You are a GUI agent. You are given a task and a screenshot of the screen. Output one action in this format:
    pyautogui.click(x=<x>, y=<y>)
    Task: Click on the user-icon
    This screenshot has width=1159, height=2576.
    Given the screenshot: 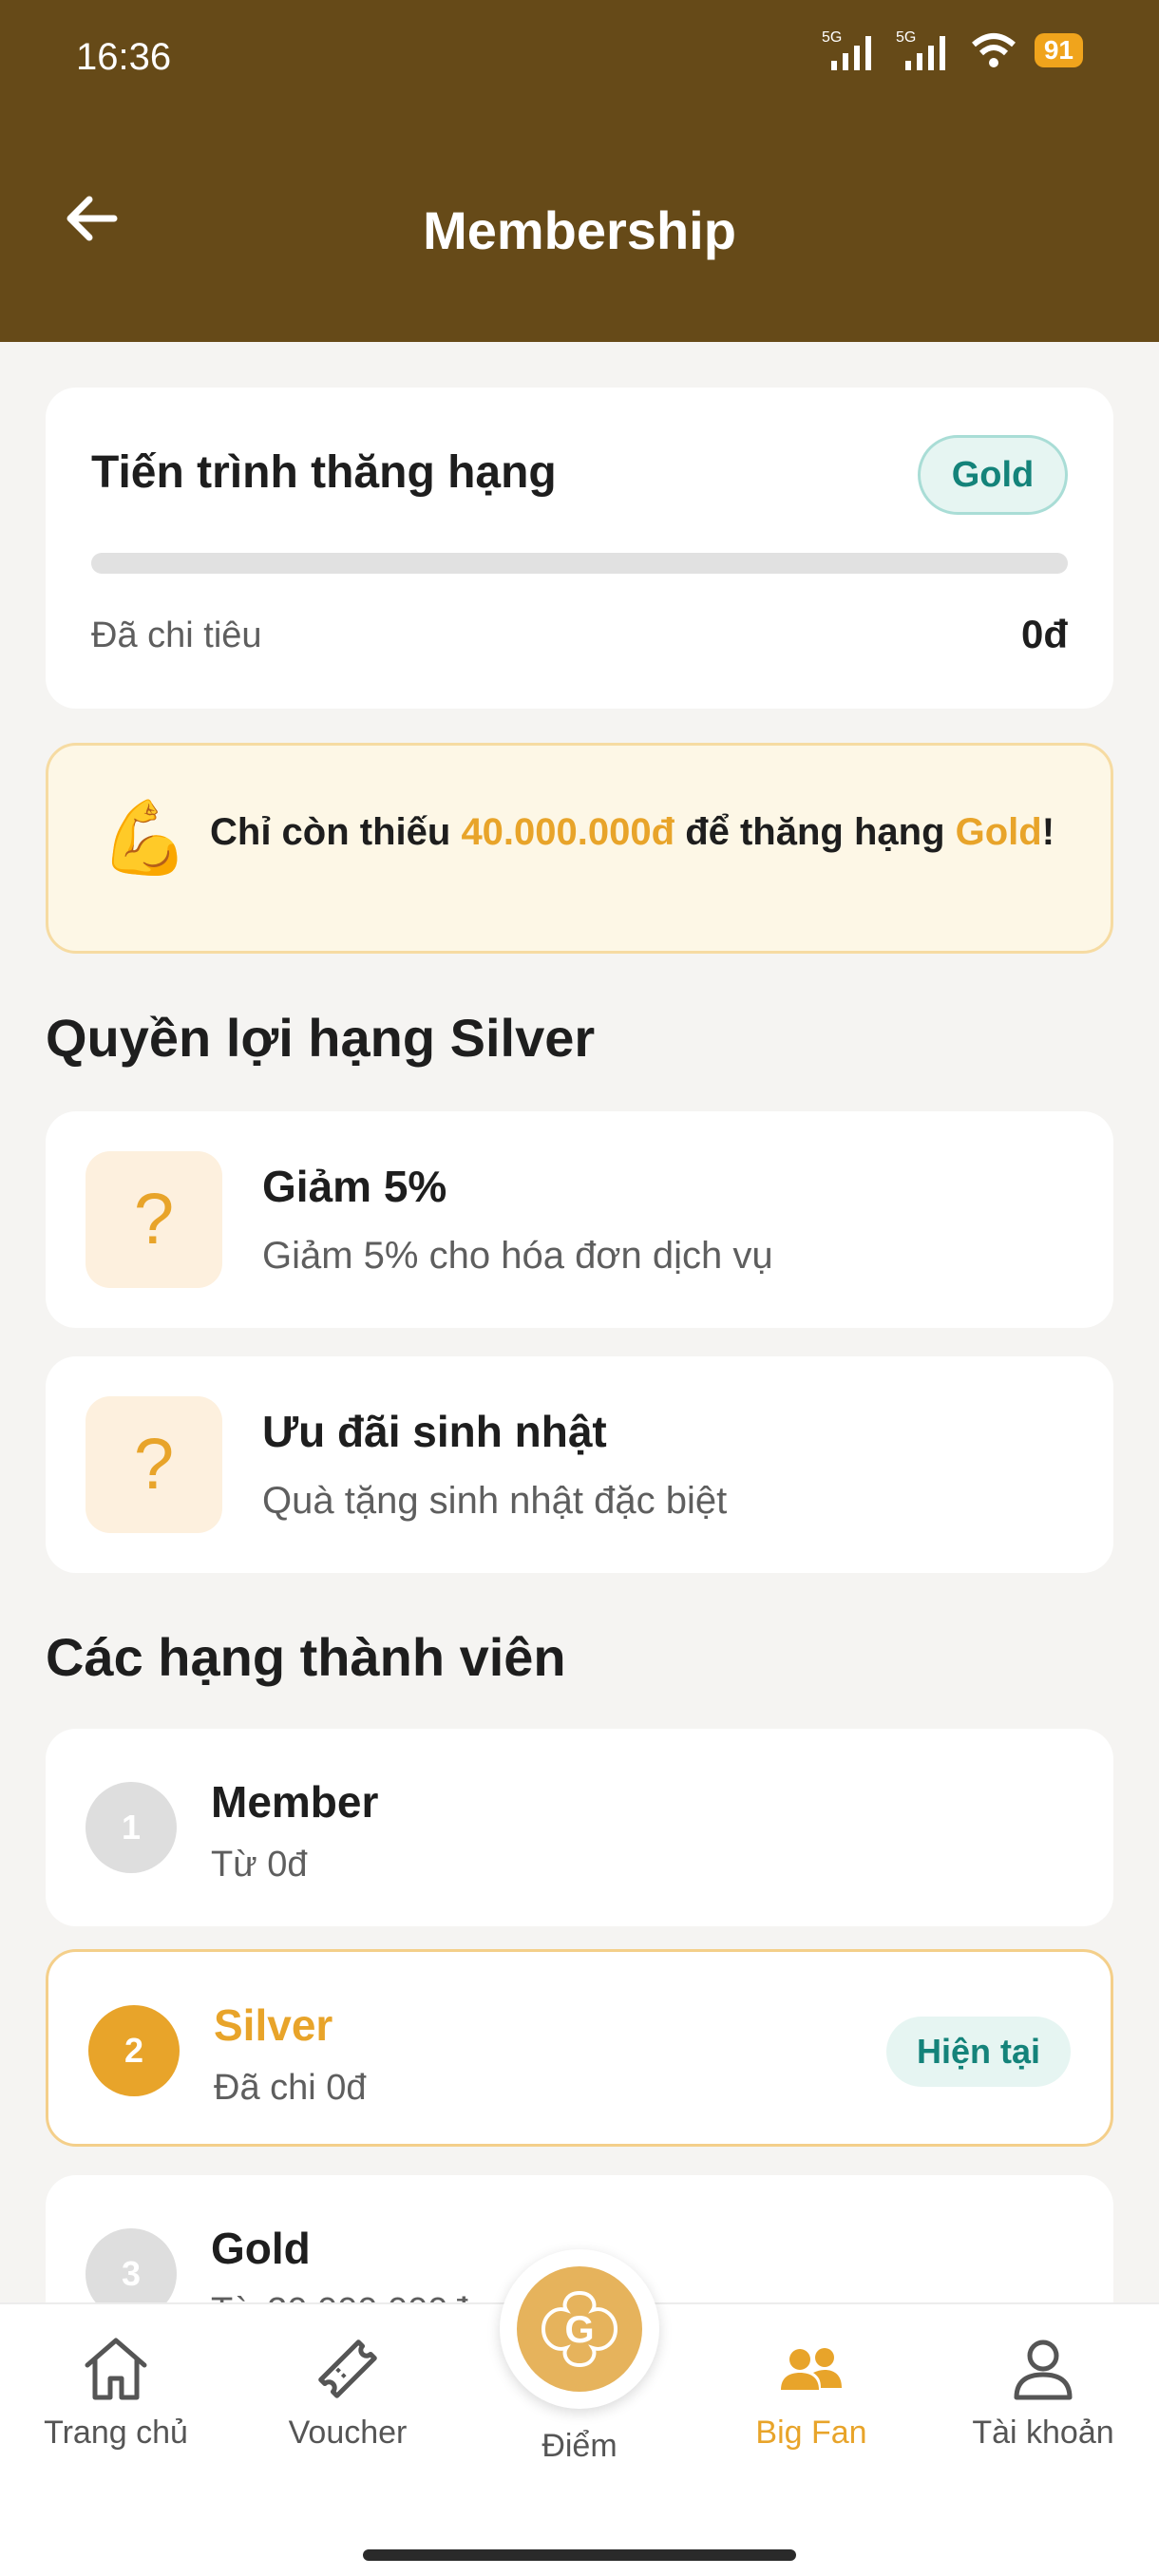 What is the action you would take?
    pyautogui.click(x=1043, y=2369)
    